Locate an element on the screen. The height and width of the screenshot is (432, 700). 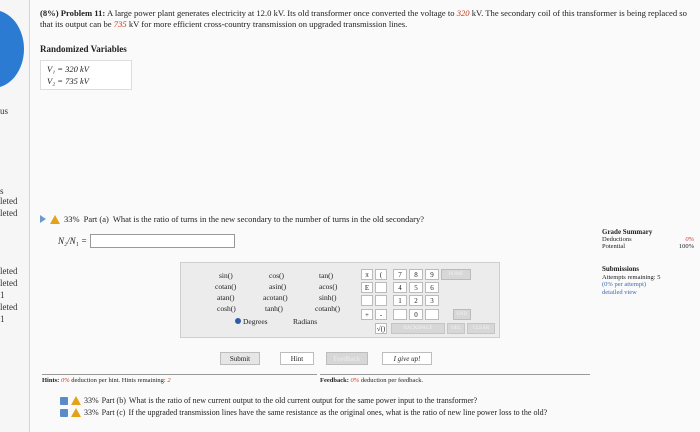
feedback-label: Feedback: is located at coordinates (334, 380).